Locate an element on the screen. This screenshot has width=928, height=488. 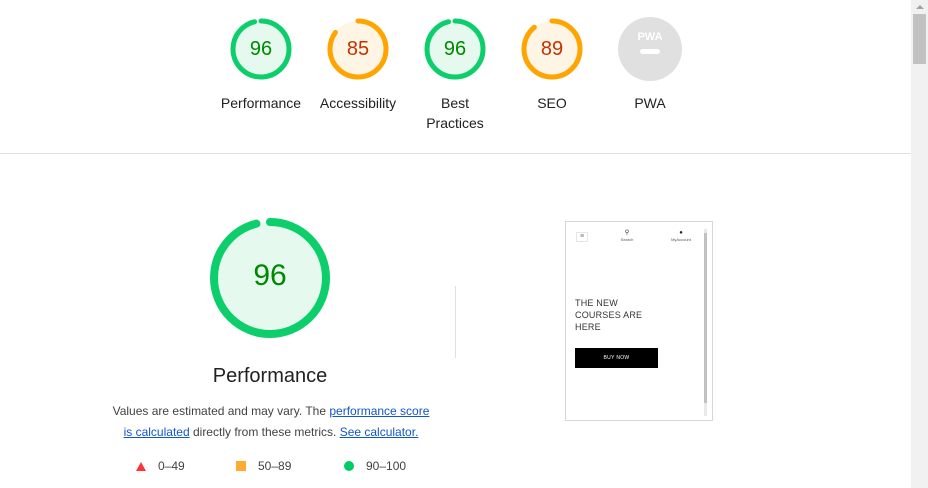
thumb-account: ● MyAccount is located at coordinates (681, 236).